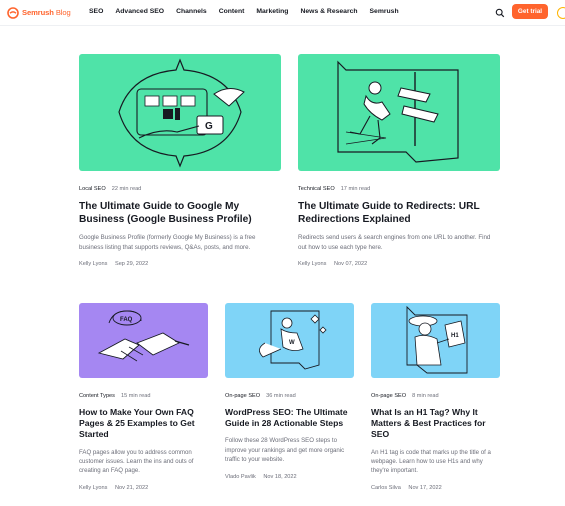 The width and height of the screenshot is (565, 506). Describe the element at coordinates (139, 11) in the screenshot. I see `nav-item-advanced-seo: Advanced SEO` at that location.